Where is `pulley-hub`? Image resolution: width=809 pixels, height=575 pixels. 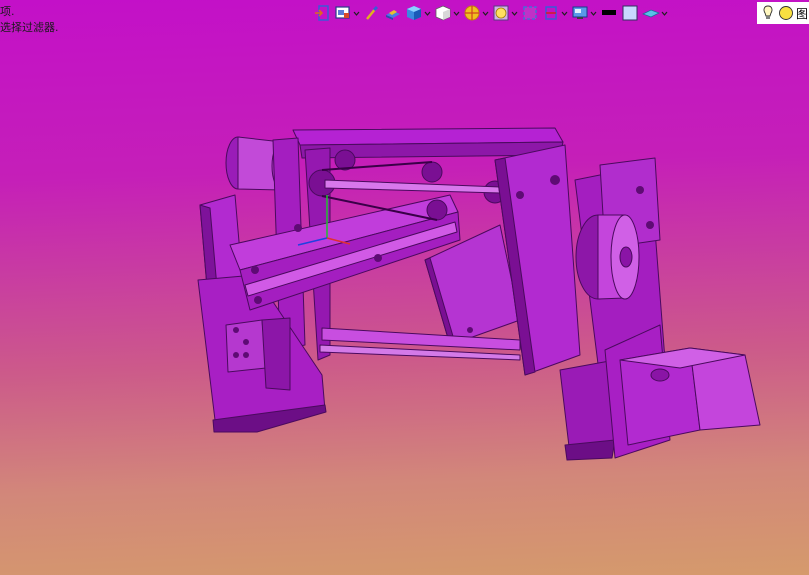
pulley-hub is located at coordinates (626, 257).